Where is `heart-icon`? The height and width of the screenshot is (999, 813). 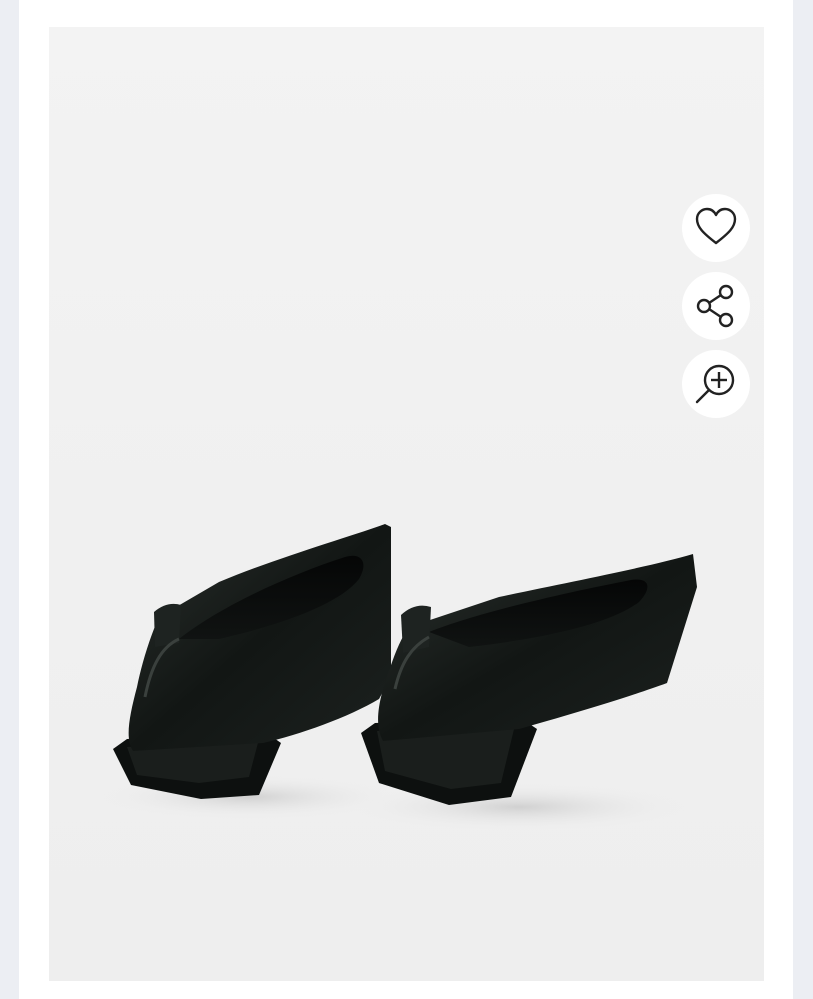 heart-icon is located at coordinates (716, 226).